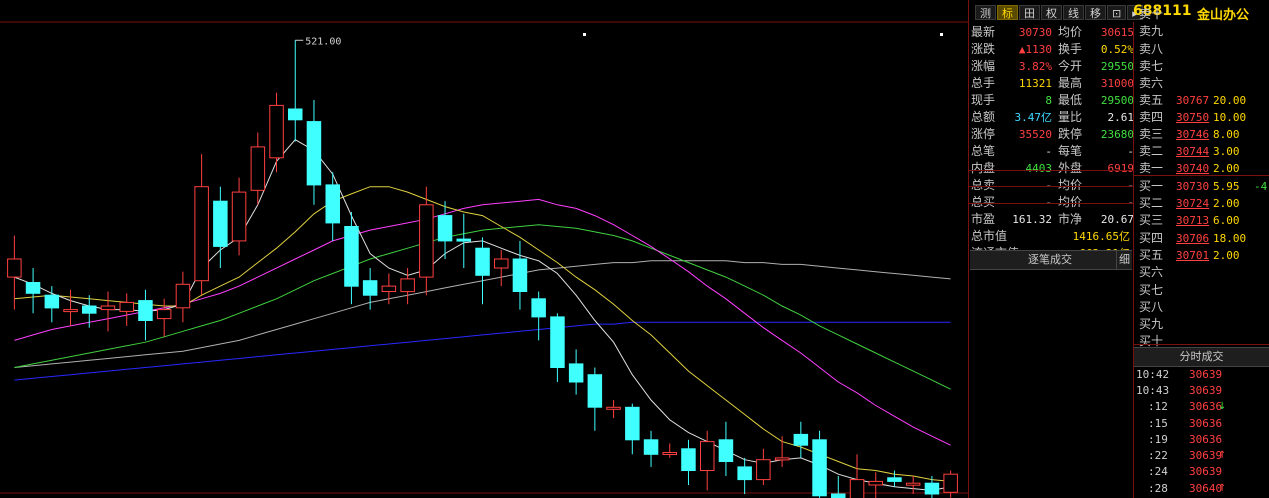 Image resolution: width=1269 pixels, height=498 pixels. Describe the element at coordinates (1226, 220) in the screenshot. I see `orderbook-volume: 6.00` at that location.